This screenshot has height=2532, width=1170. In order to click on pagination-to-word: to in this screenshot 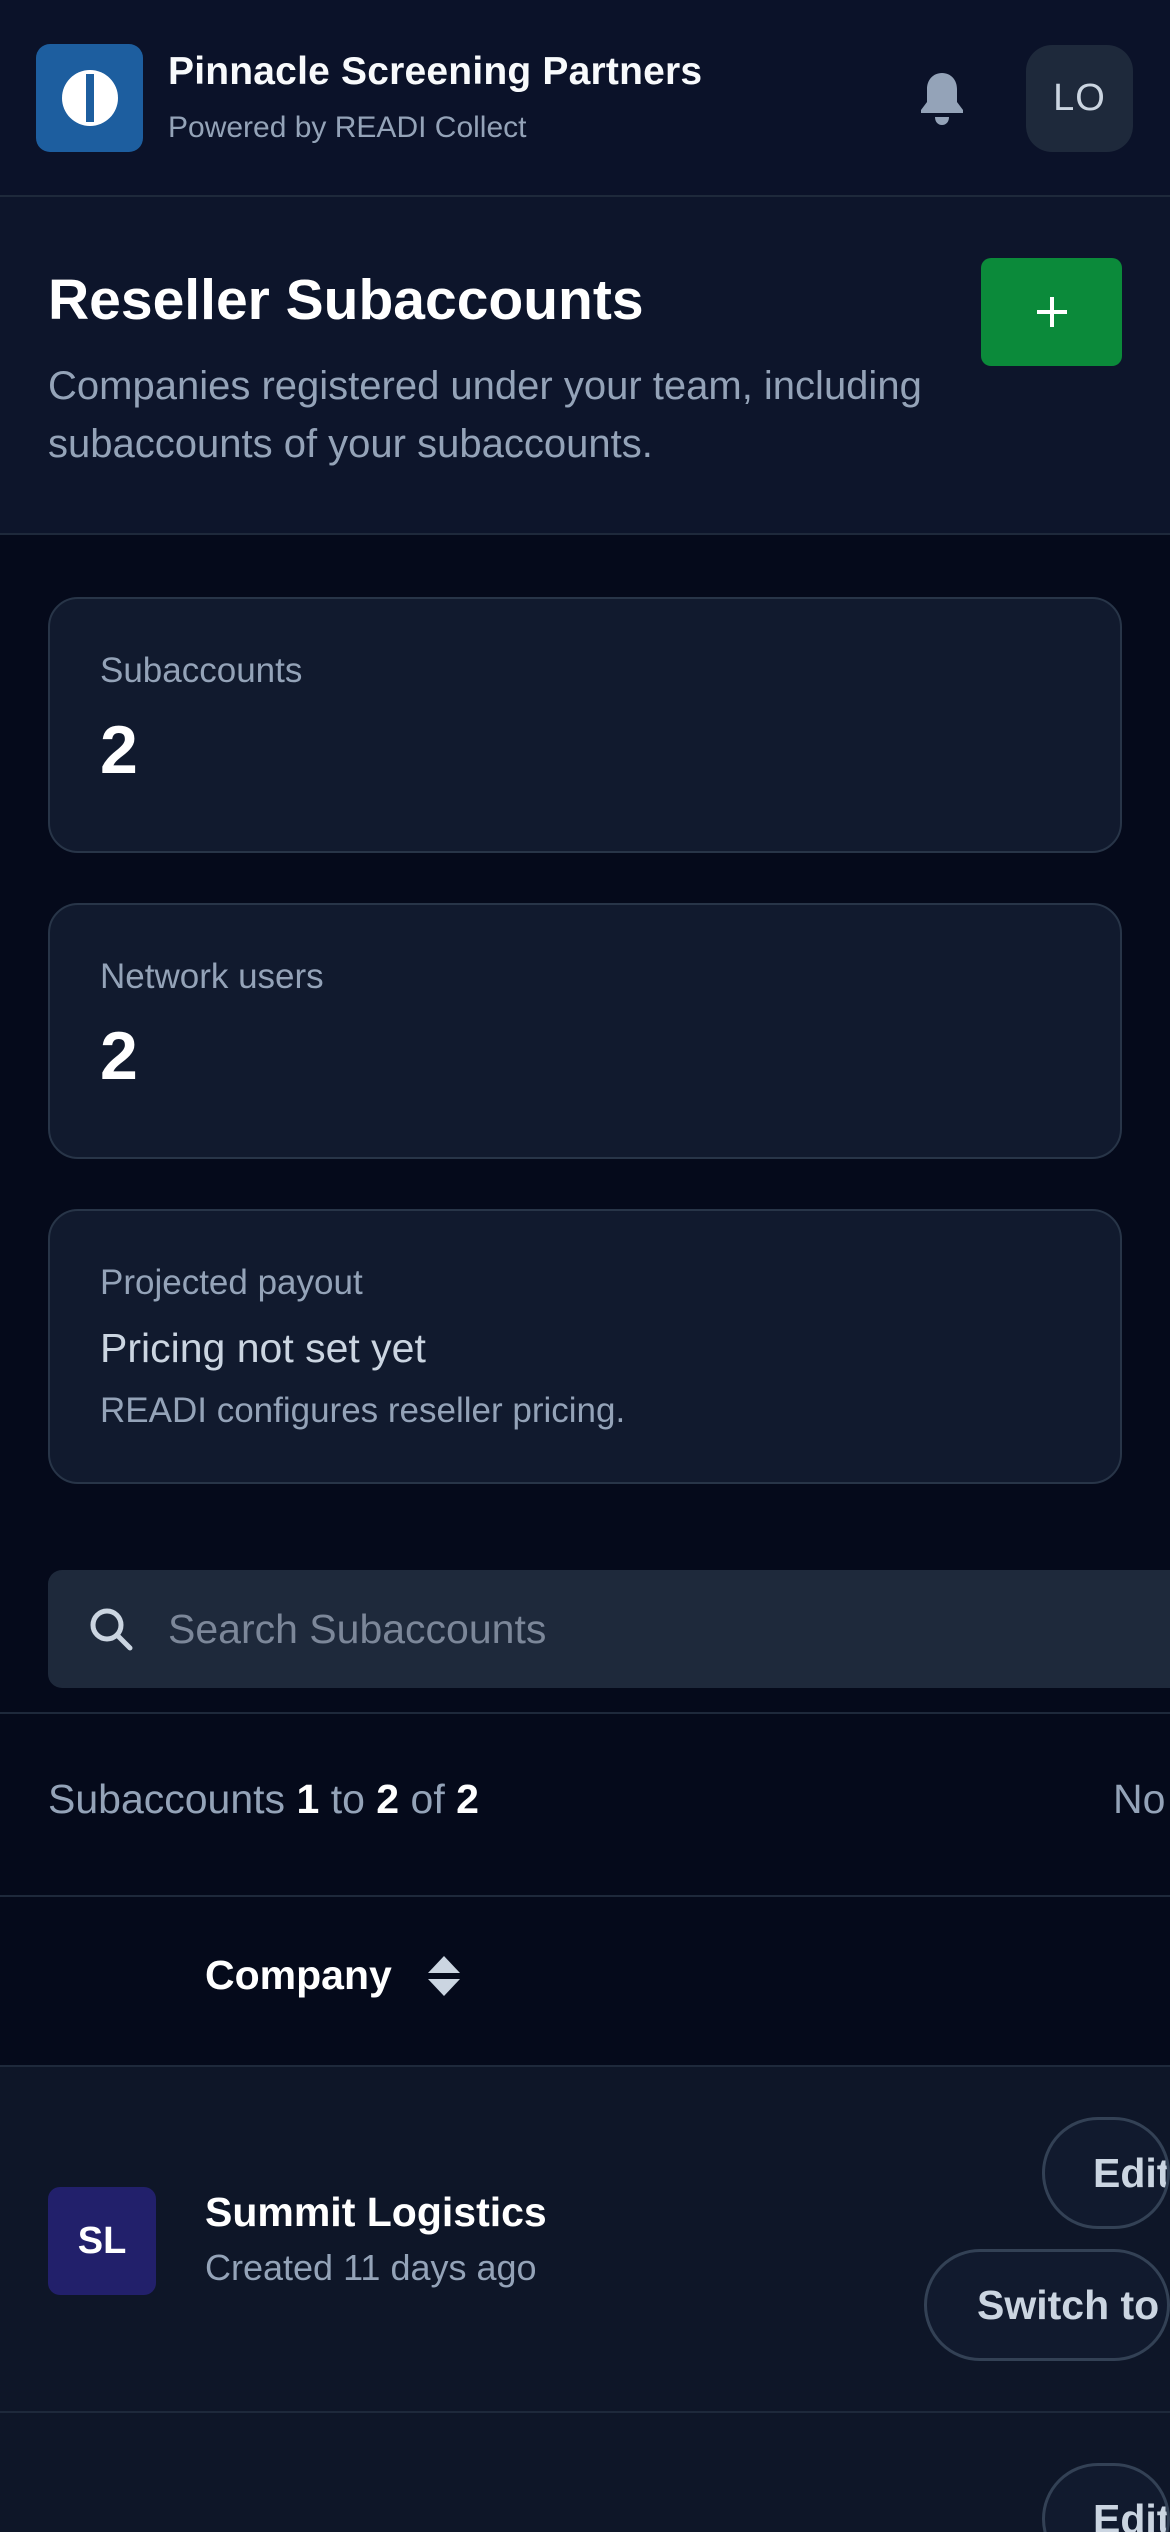, I will do `click(347, 1799)`.